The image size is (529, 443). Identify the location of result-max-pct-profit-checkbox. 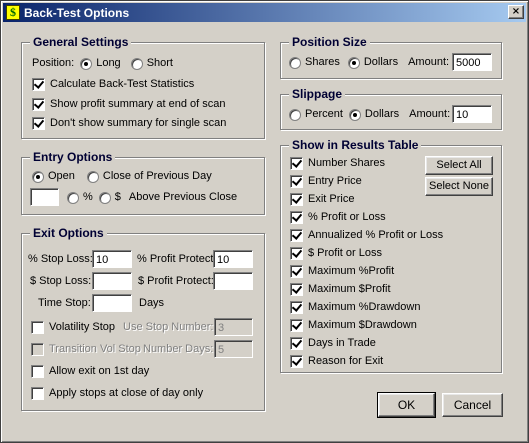
(296, 271).